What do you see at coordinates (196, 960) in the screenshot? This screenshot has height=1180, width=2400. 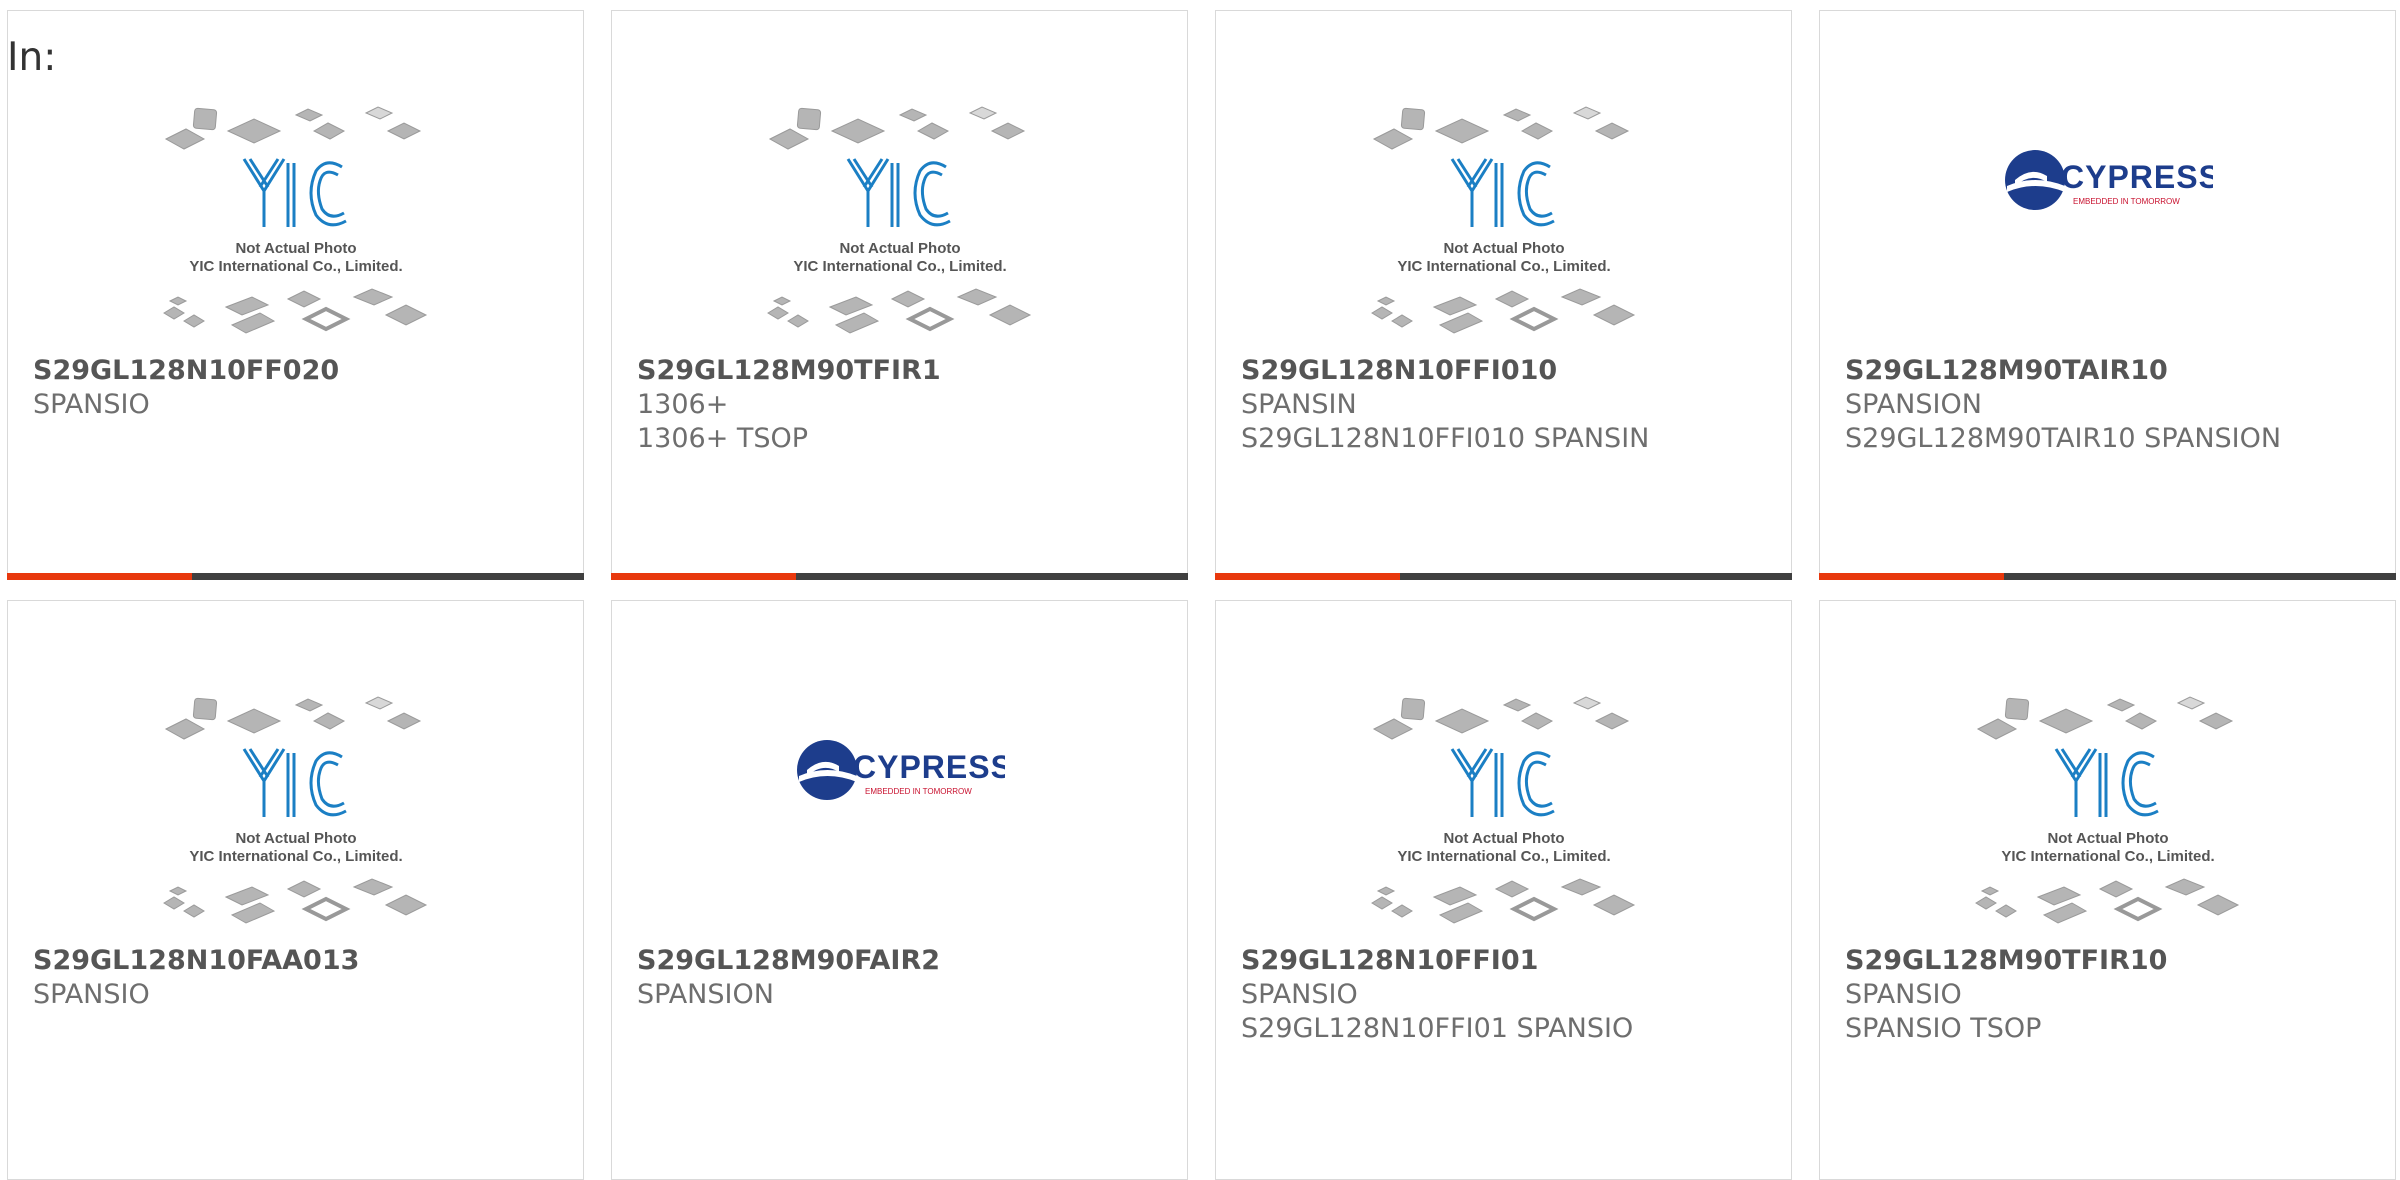 I see `product-part-number: S29GL128N10FAA013` at bounding box center [196, 960].